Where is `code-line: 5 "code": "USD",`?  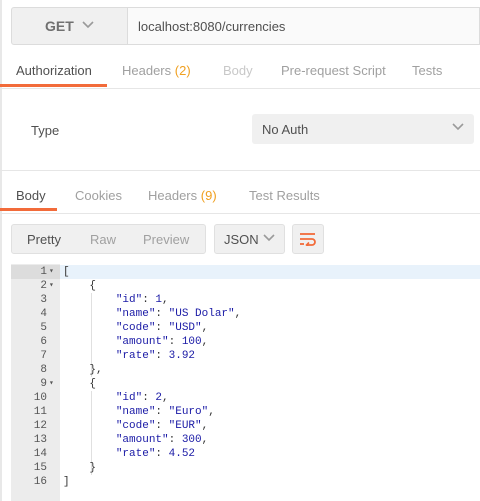 code-line: 5 "code": "USD", is located at coordinates (245, 328).